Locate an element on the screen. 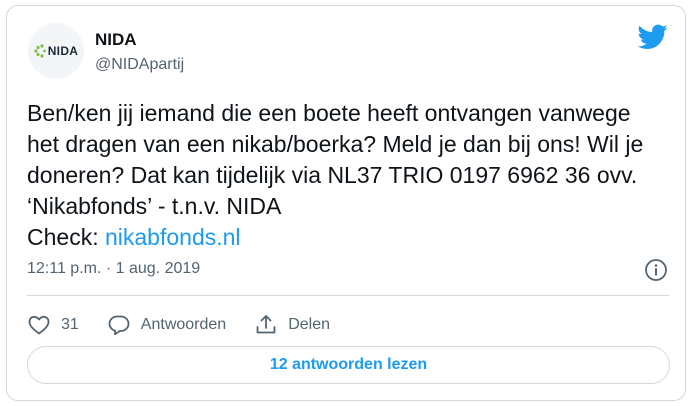 The height and width of the screenshot is (406, 692). author-handle: @NIDApartij is located at coordinates (139, 65).